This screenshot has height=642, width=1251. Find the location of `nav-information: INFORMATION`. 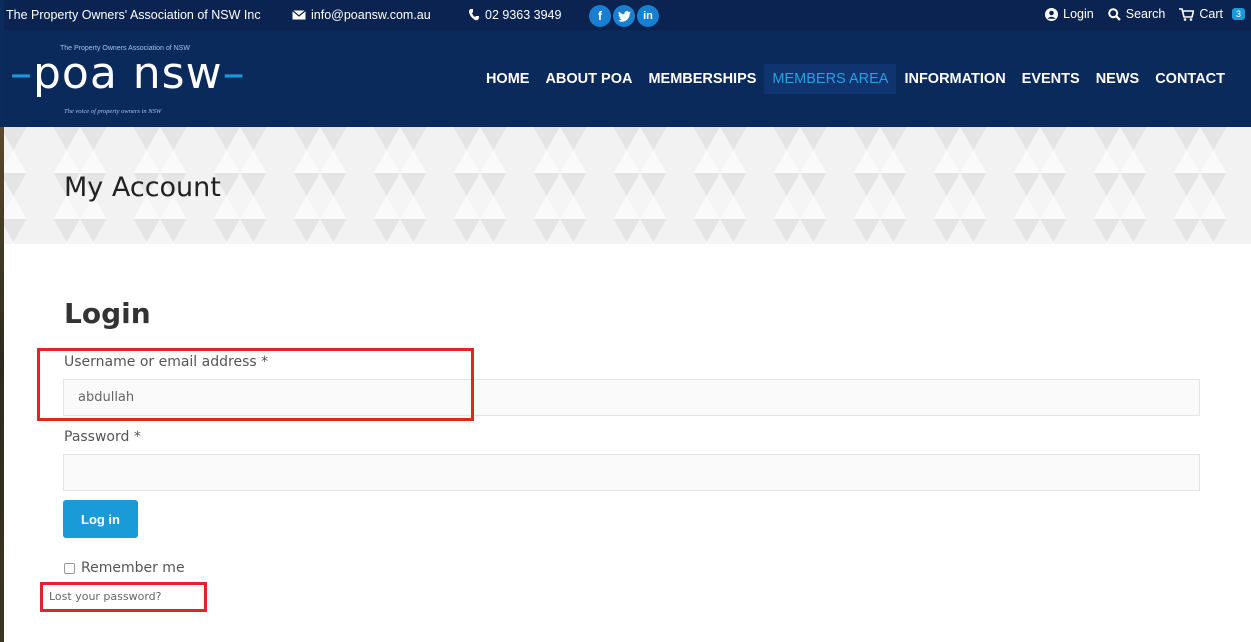

nav-information: INFORMATION is located at coordinates (954, 79).